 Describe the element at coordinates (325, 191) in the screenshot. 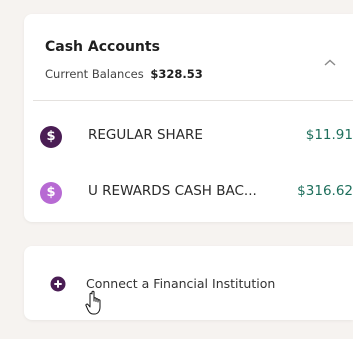

I see `account-balance: $316.62` at that location.